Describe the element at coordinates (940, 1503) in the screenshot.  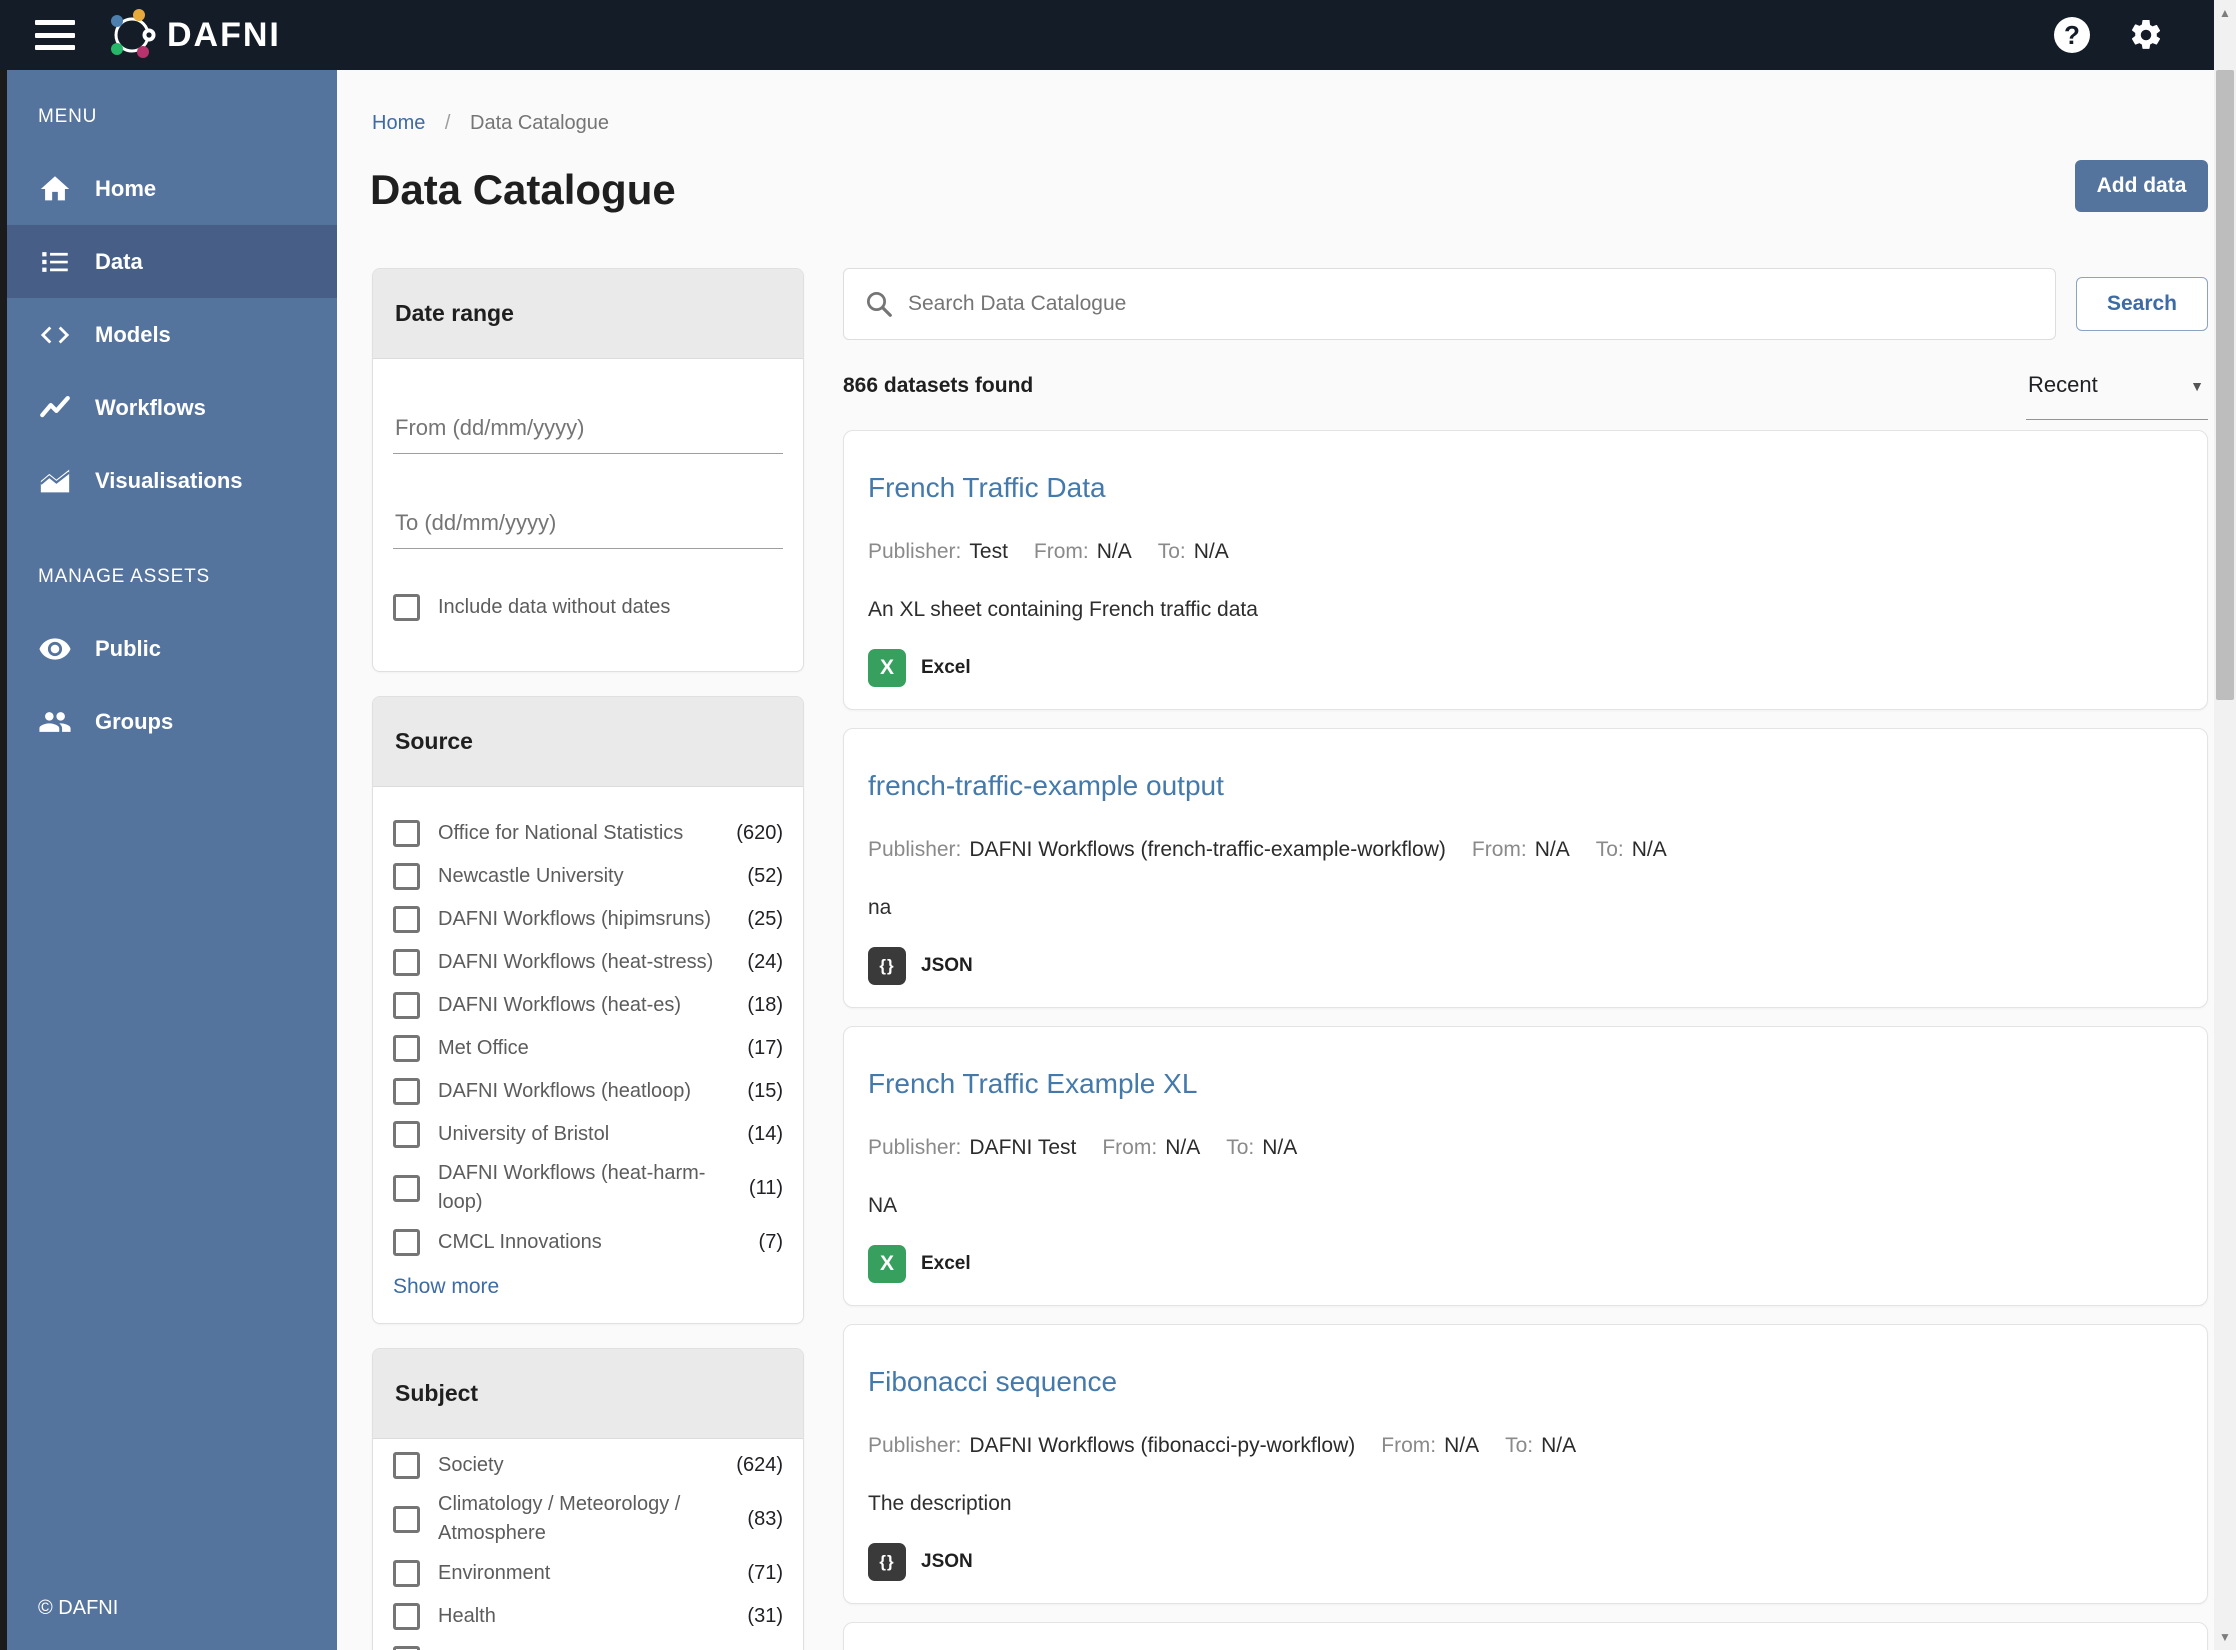
I see `dataset-description: The description` at that location.